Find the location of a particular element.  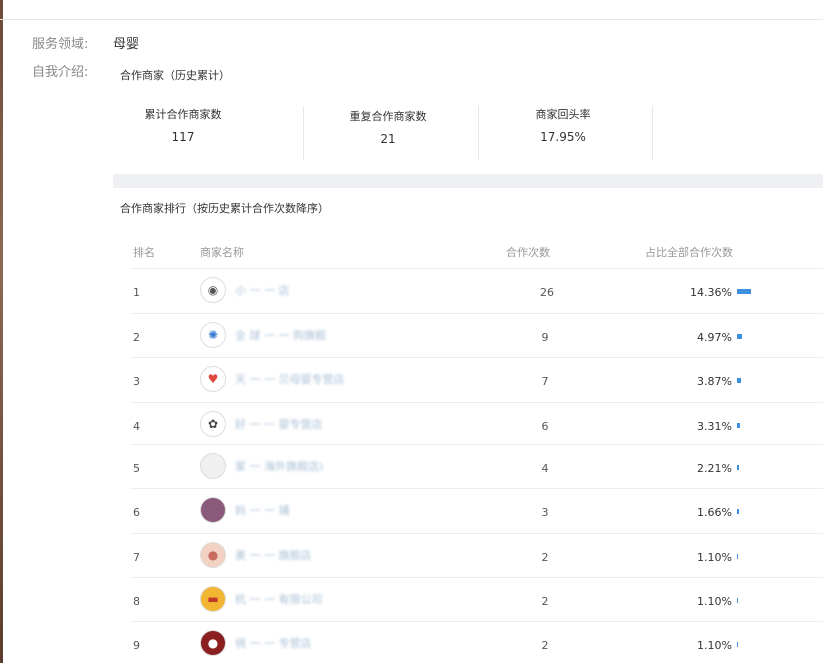

service-field-label: 服务领域: is located at coordinates (60, 44).